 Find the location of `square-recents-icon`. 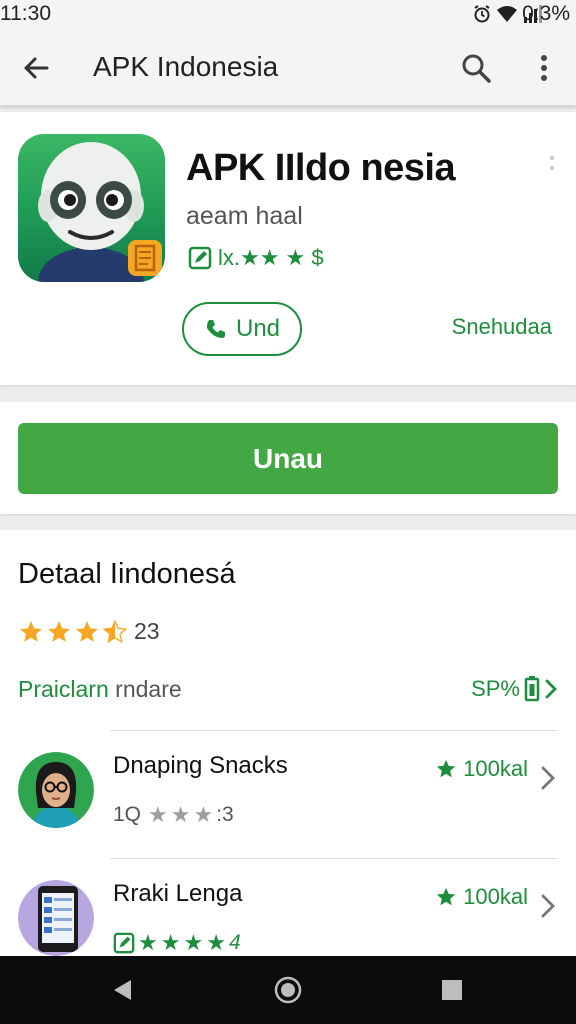

square-recents-icon is located at coordinates (452, 990).